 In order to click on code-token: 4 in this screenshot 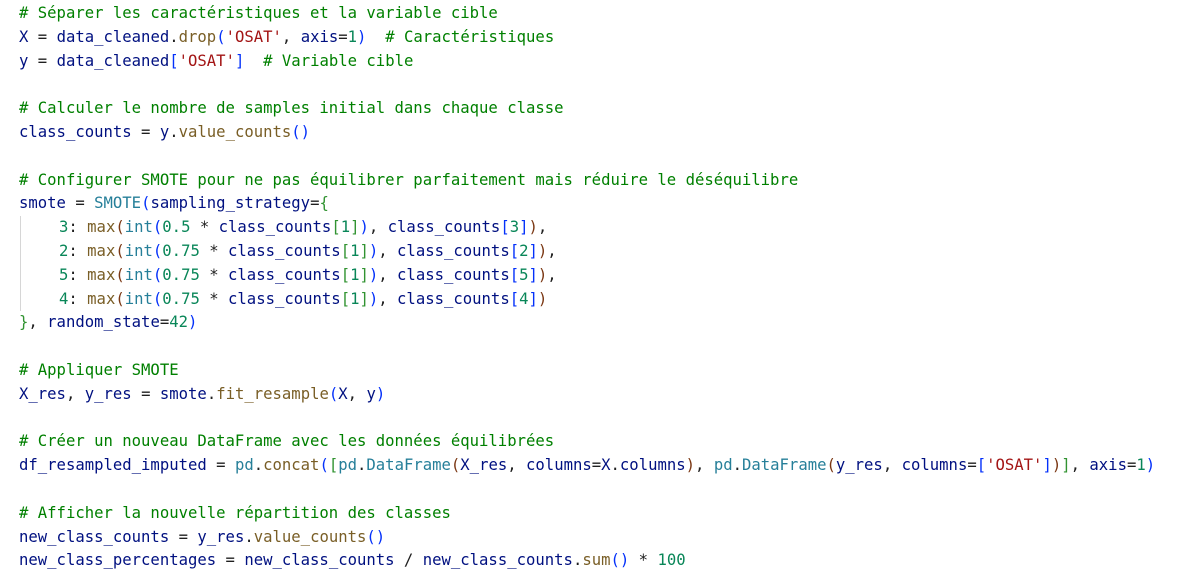, I will do `click(64, 298)`.